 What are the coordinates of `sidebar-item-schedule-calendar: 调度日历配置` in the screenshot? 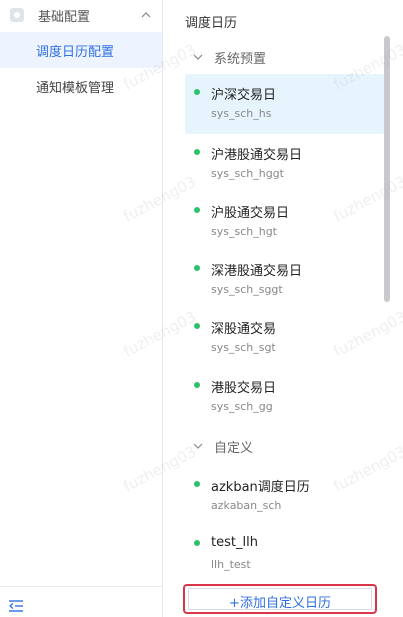 It's located at (81, 50).